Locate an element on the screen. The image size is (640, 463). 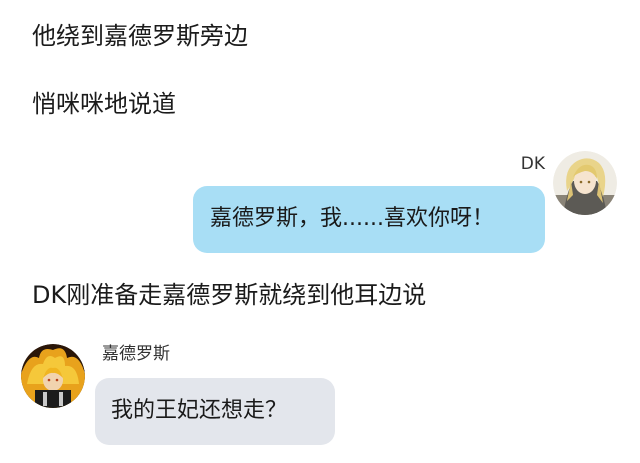
avatar-jiadeluosi is located at coordinates (53, 376).